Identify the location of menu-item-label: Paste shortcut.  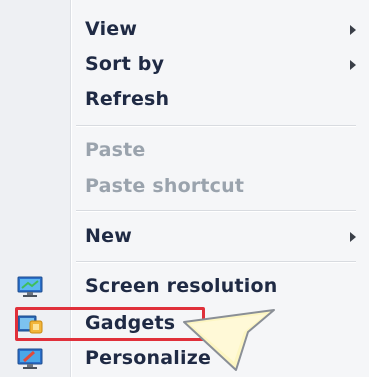
(165, 186).